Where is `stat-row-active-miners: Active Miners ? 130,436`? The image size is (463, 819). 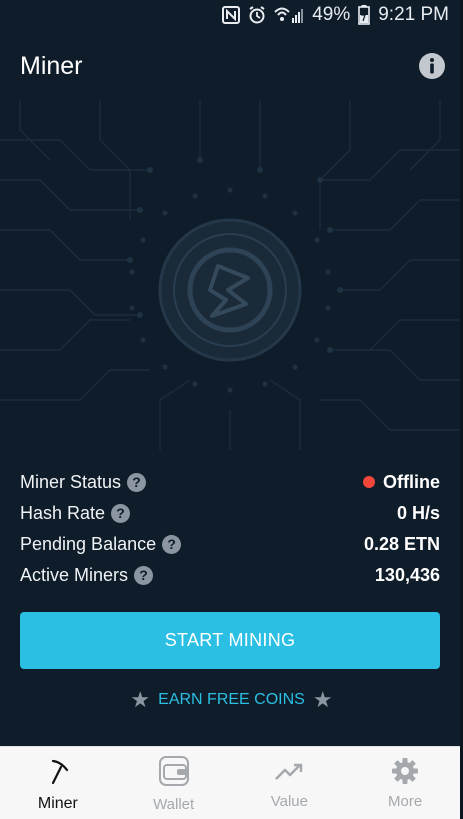
stat-row-active-miners: Active Miners ? 130,436 is located at coordinates (230, 575).